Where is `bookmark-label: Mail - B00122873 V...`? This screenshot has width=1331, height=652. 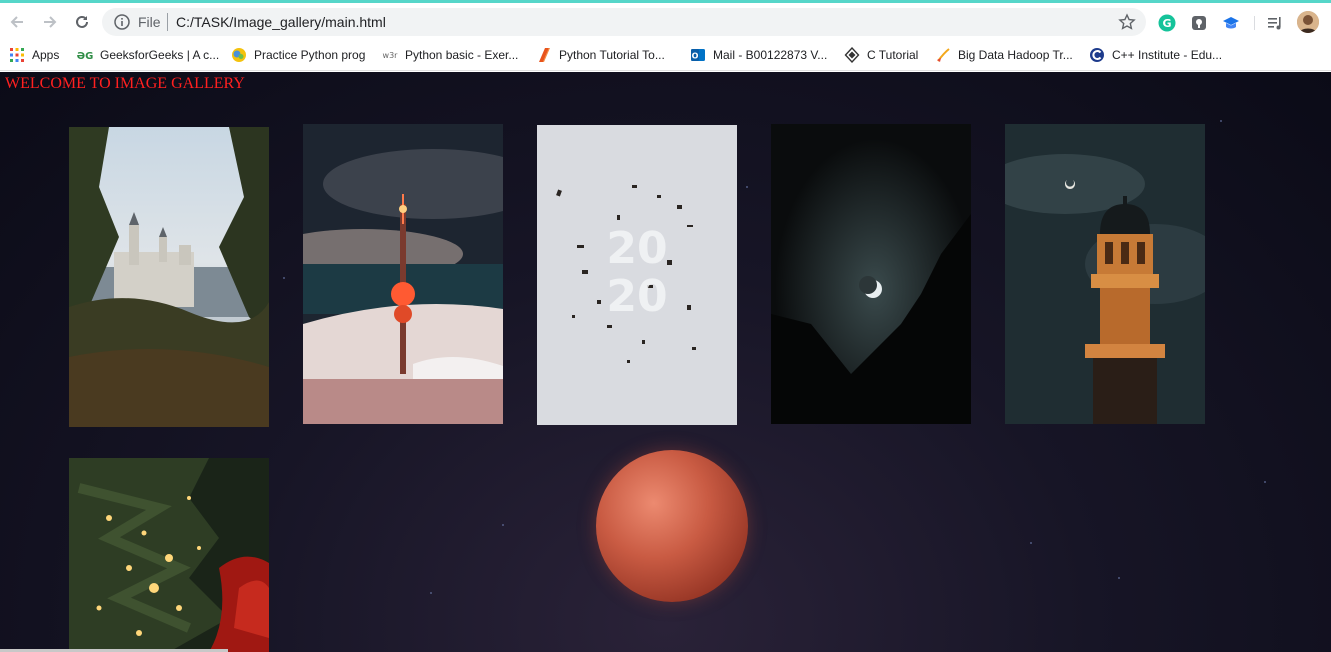 bookmark-label: Mail - B00122873 V... is located at coordinates (770, 55).